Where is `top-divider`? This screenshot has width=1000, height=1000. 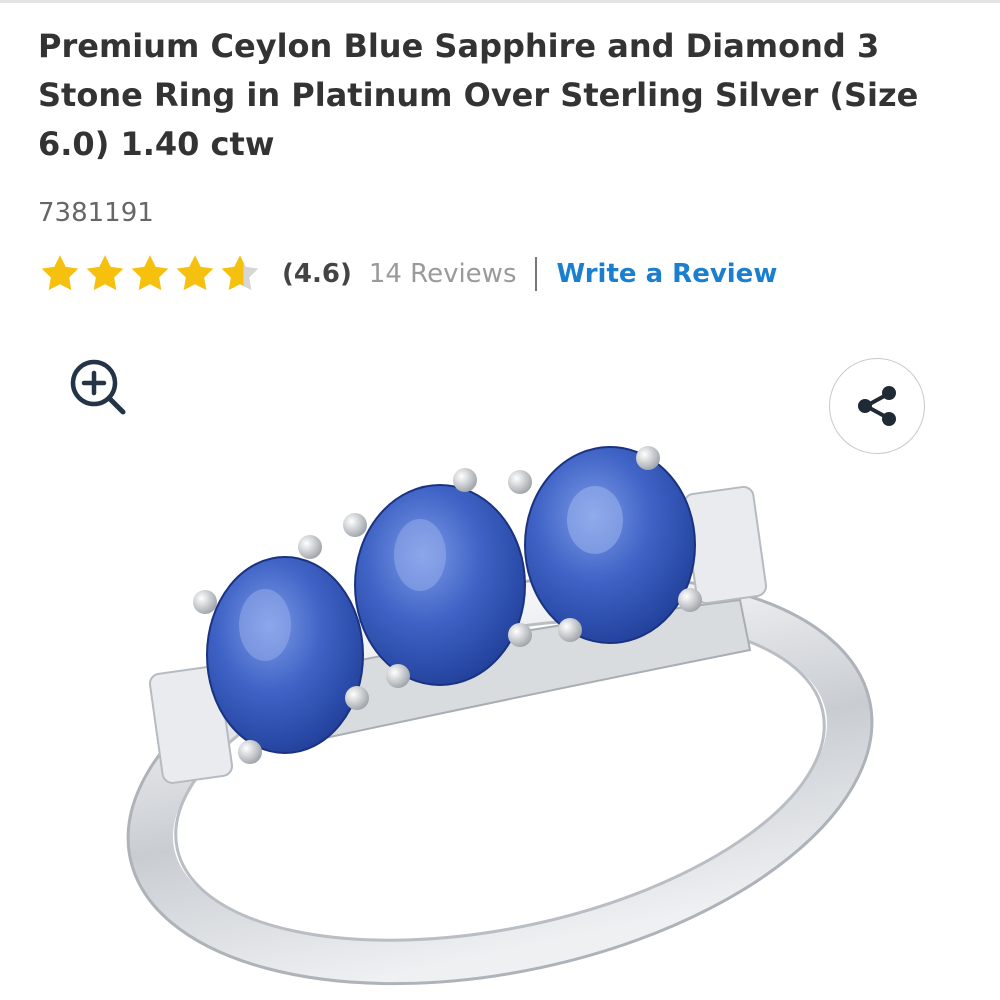 top-divider is located at coordinates (500, 1).